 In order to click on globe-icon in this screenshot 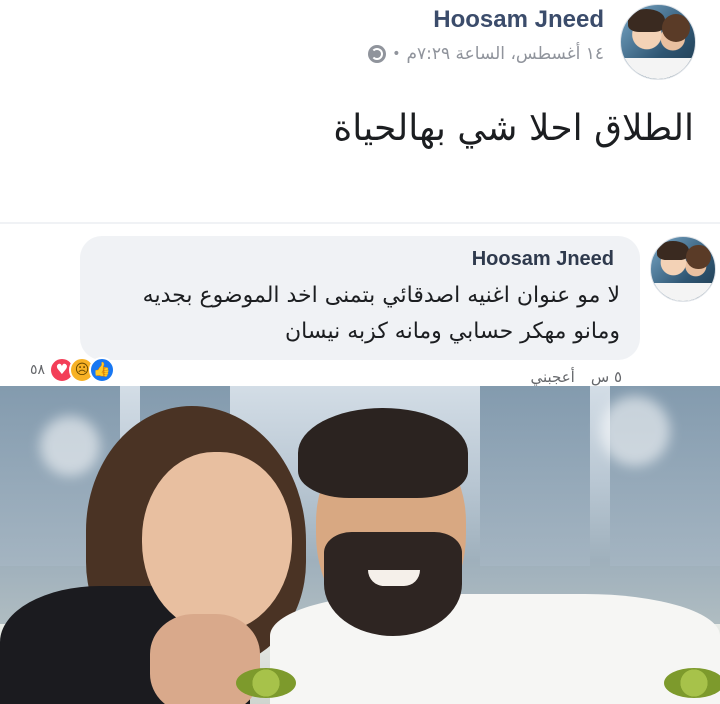, I will do `click(377, 54)`.